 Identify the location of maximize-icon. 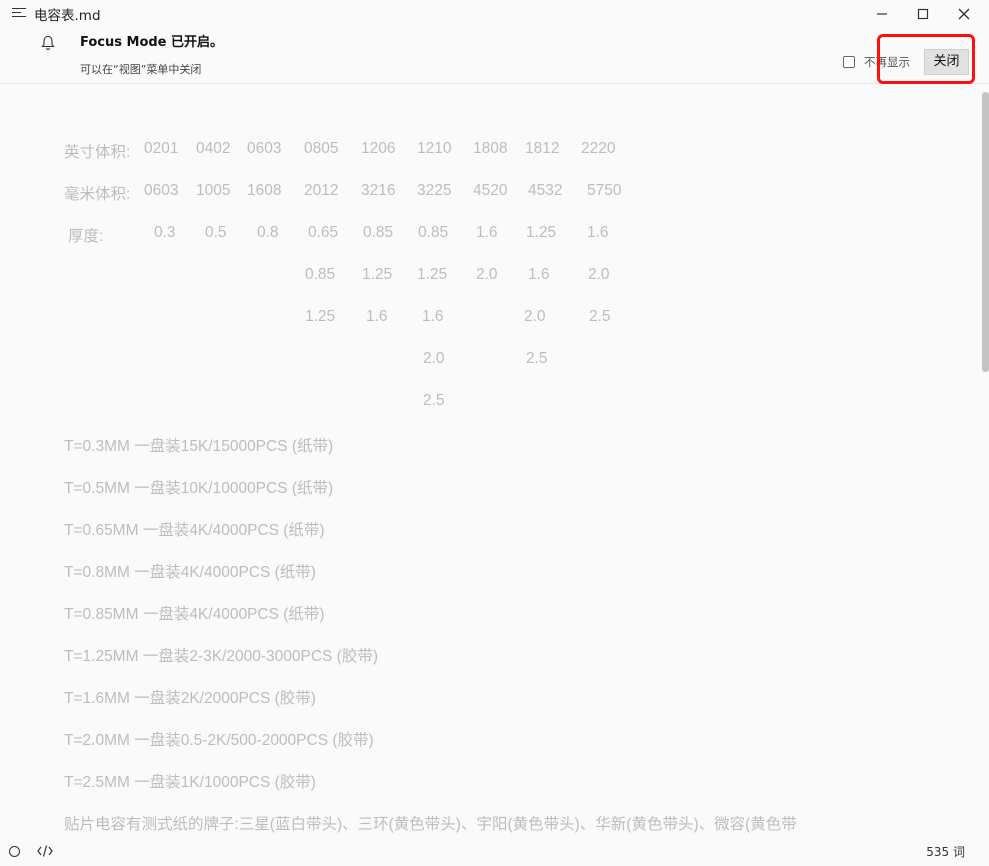
(923, 14).